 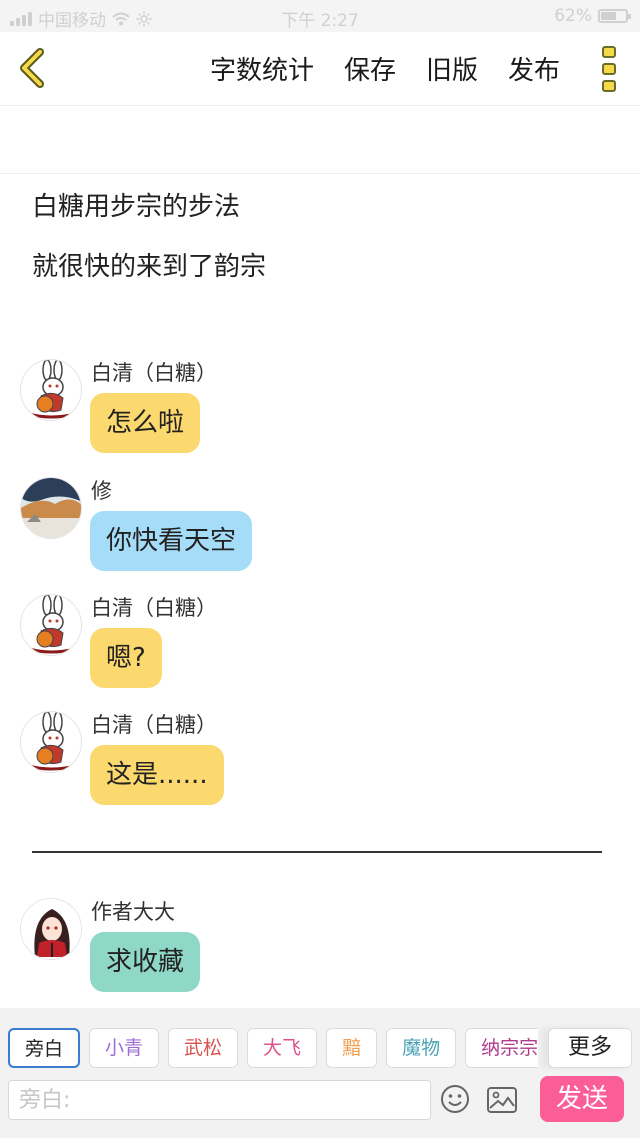 What do you see at coordinates (149, 267) in the screenshot?
I see `narration-line: 就很快的来到了韵宗` at bounding box center [149, 267].